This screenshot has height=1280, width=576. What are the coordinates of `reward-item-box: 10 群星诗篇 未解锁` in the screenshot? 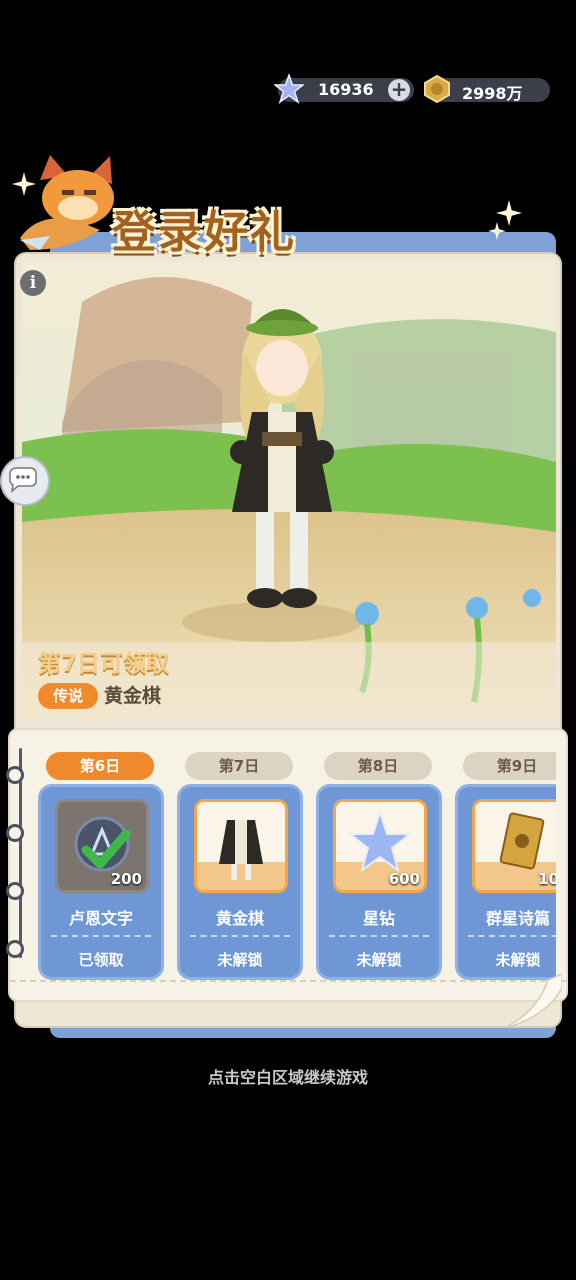 It's located at (505, 882).